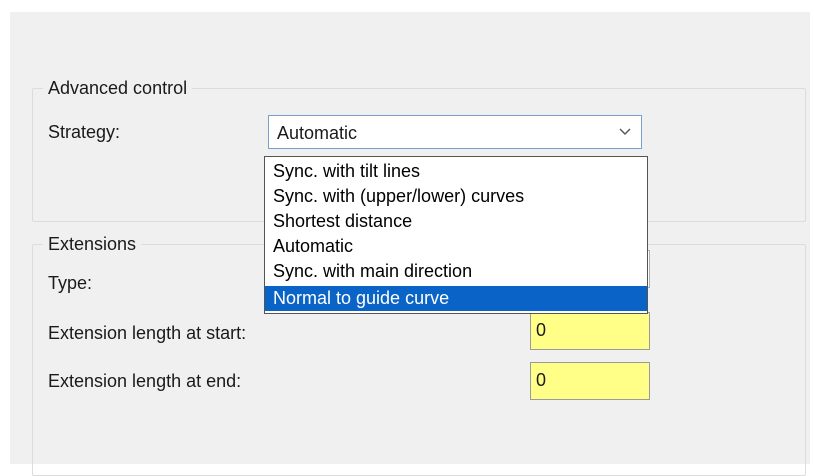 The width and height of the screenshot is (814, 476). What do you see at coordinates (84, 132) in the screenshot?
I see `strategy-label: Strategy:` at bounding box center [84, 132].